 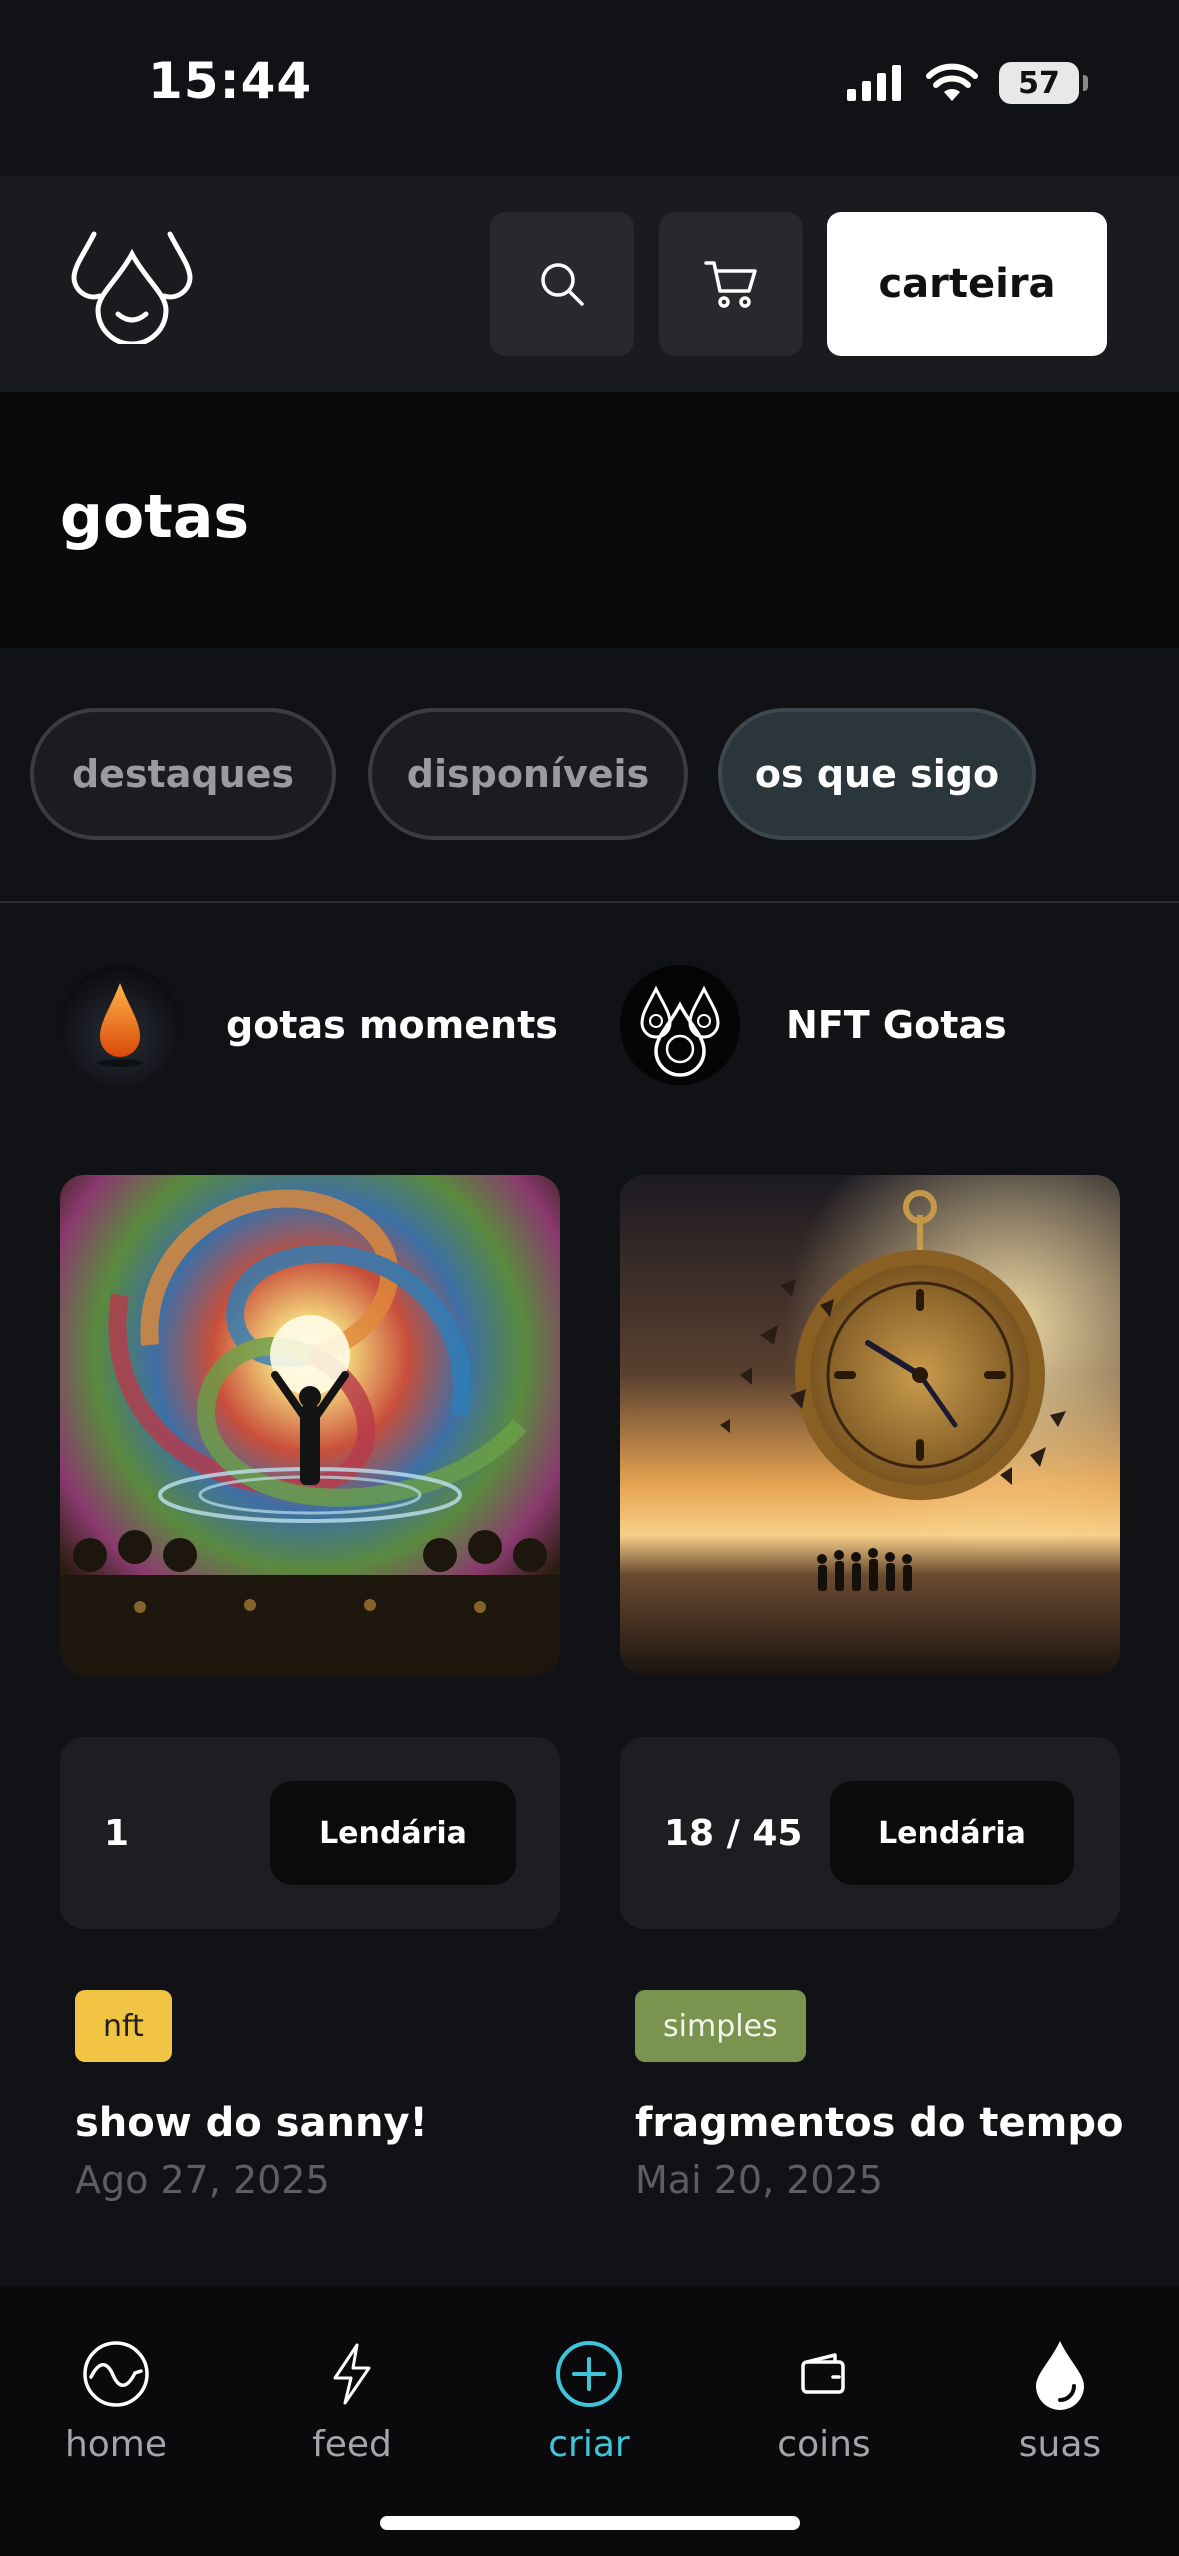 I want to click on app-header: carteira, so click(x=589, y=284).